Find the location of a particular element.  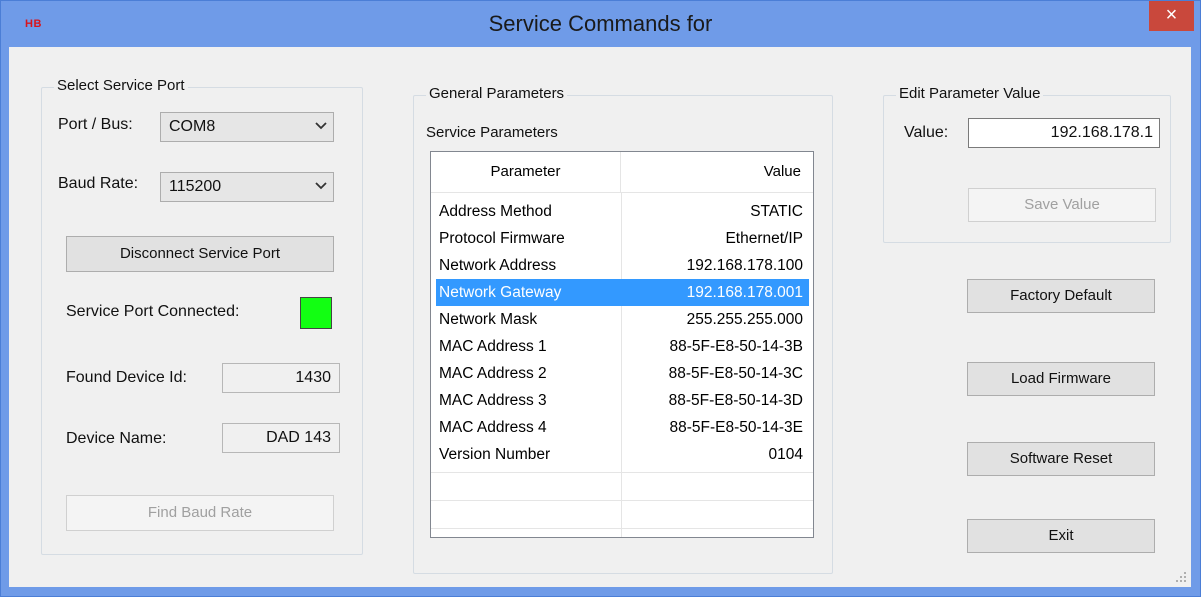

device-name-label: Device Name: is located at coordinates (116, 438).